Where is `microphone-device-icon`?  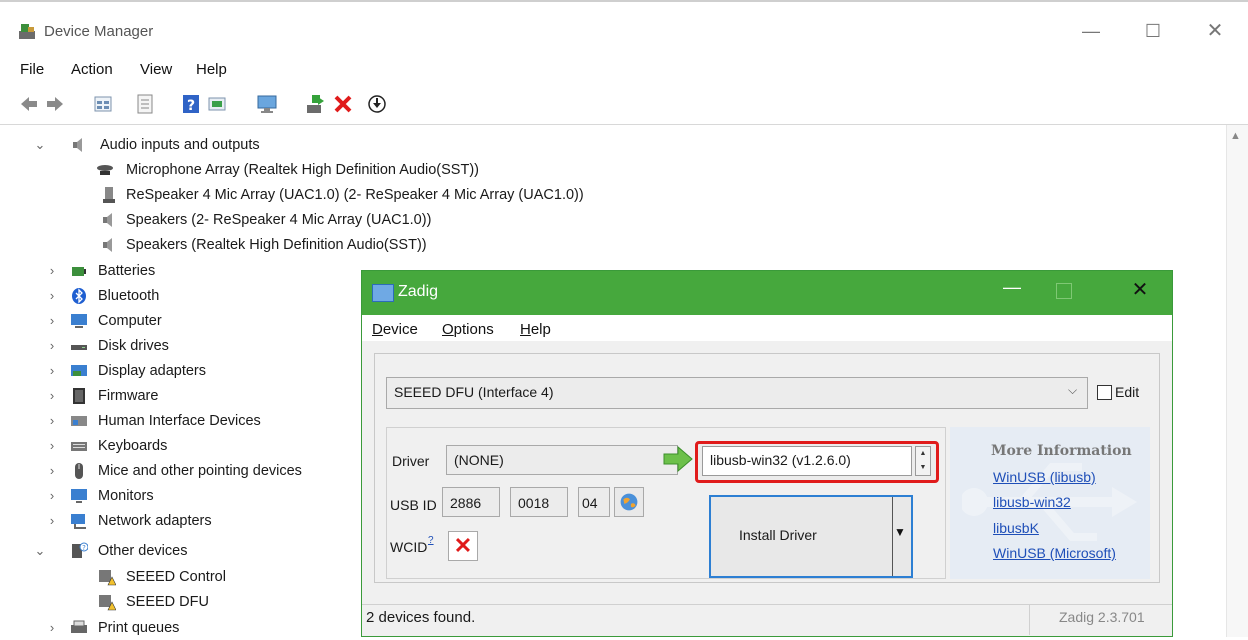
microphone-device-icon is located at coordinates (105, 170).